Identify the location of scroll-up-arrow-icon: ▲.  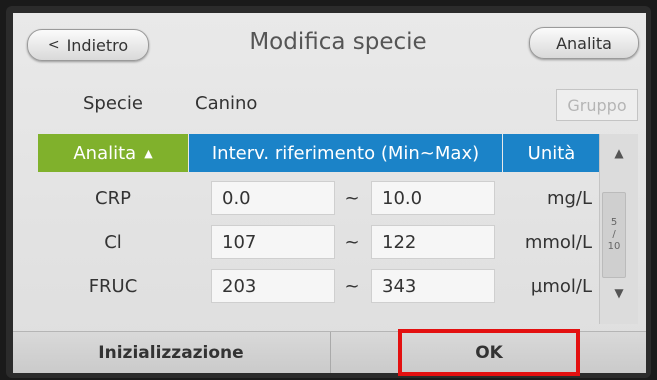
(619, 153).